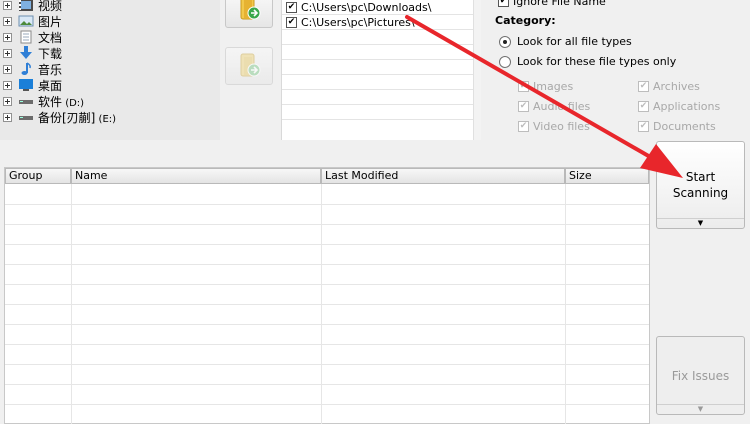  I want to click on remove-folder-button, so click(249, 66).